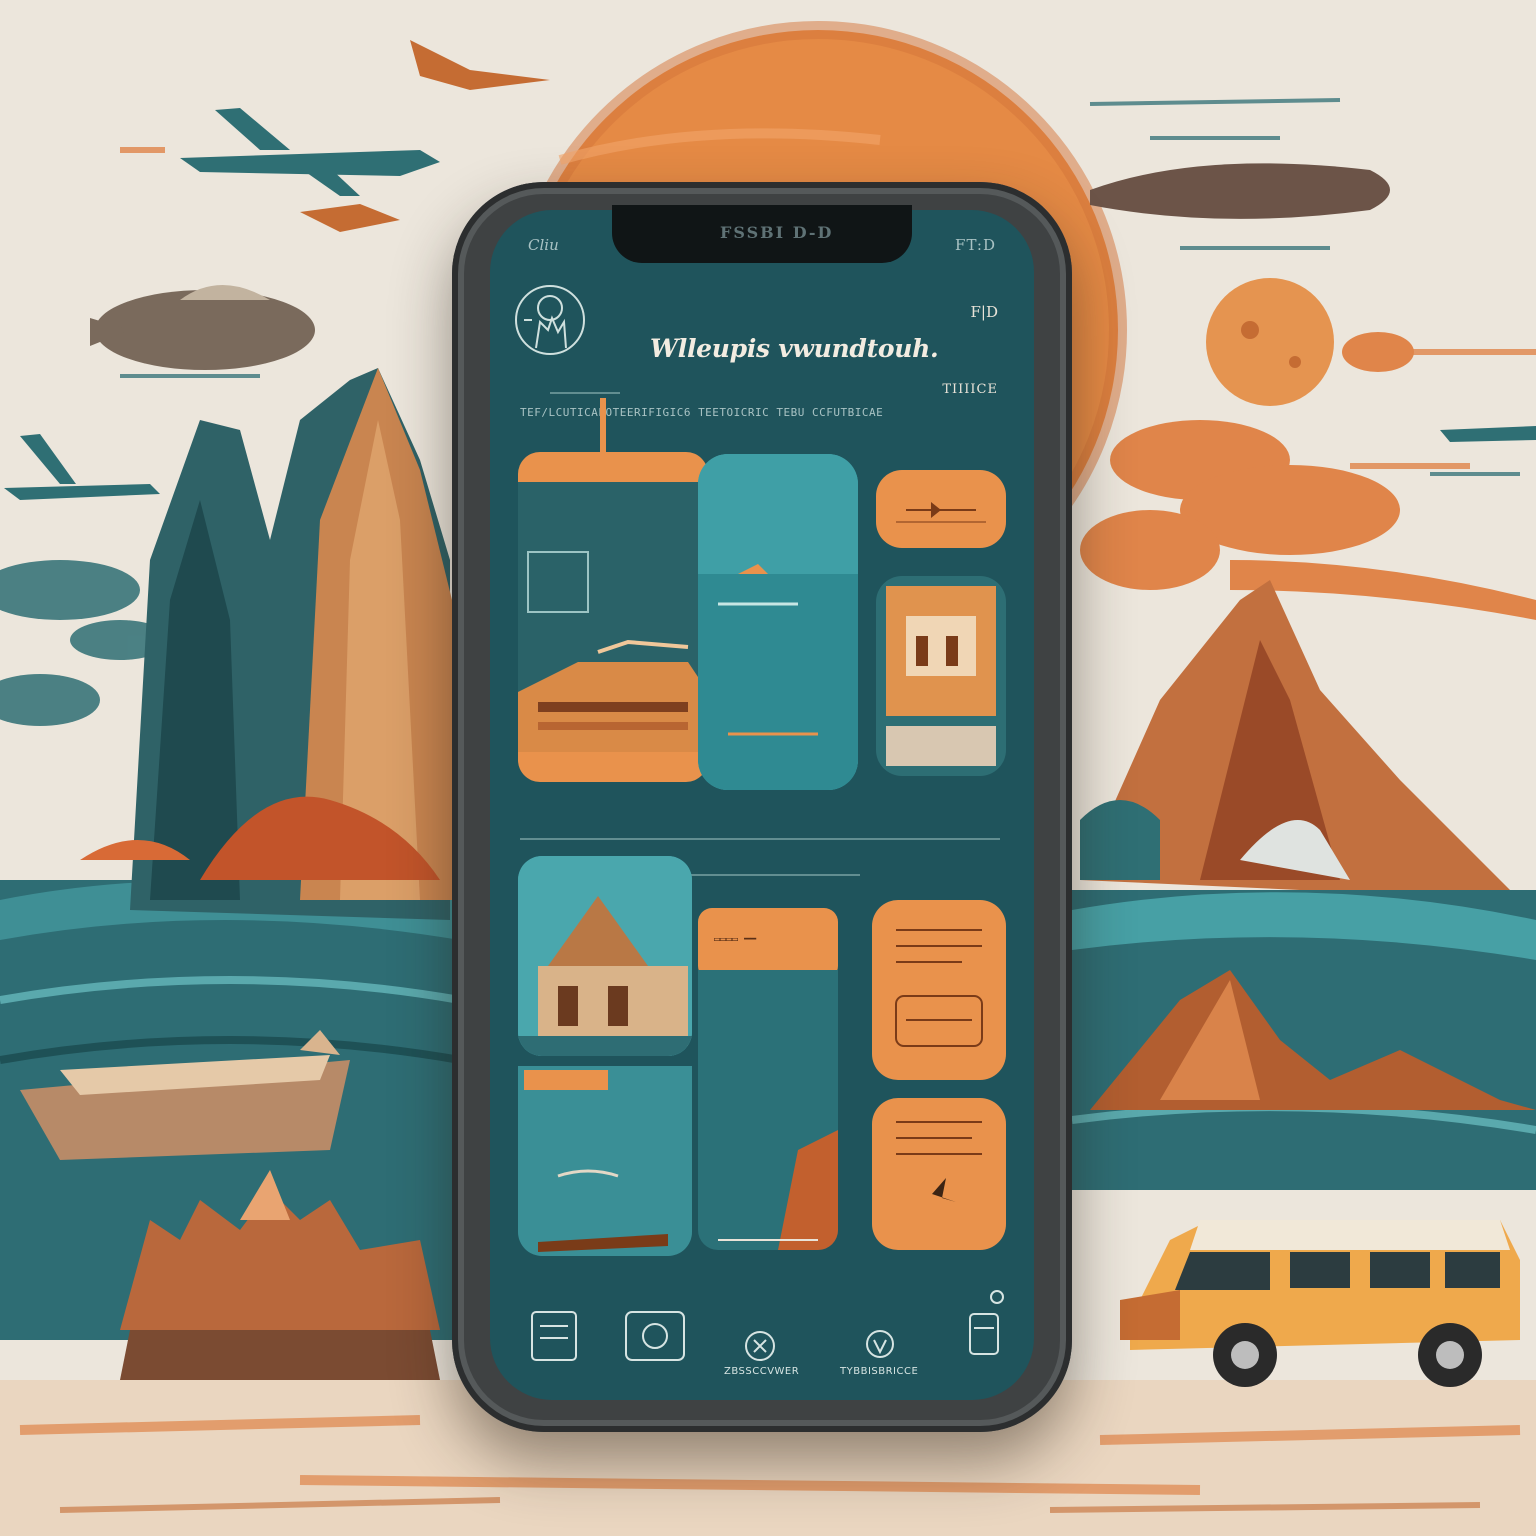  I want to click on header-side-code: F|D, so click(984, 312).